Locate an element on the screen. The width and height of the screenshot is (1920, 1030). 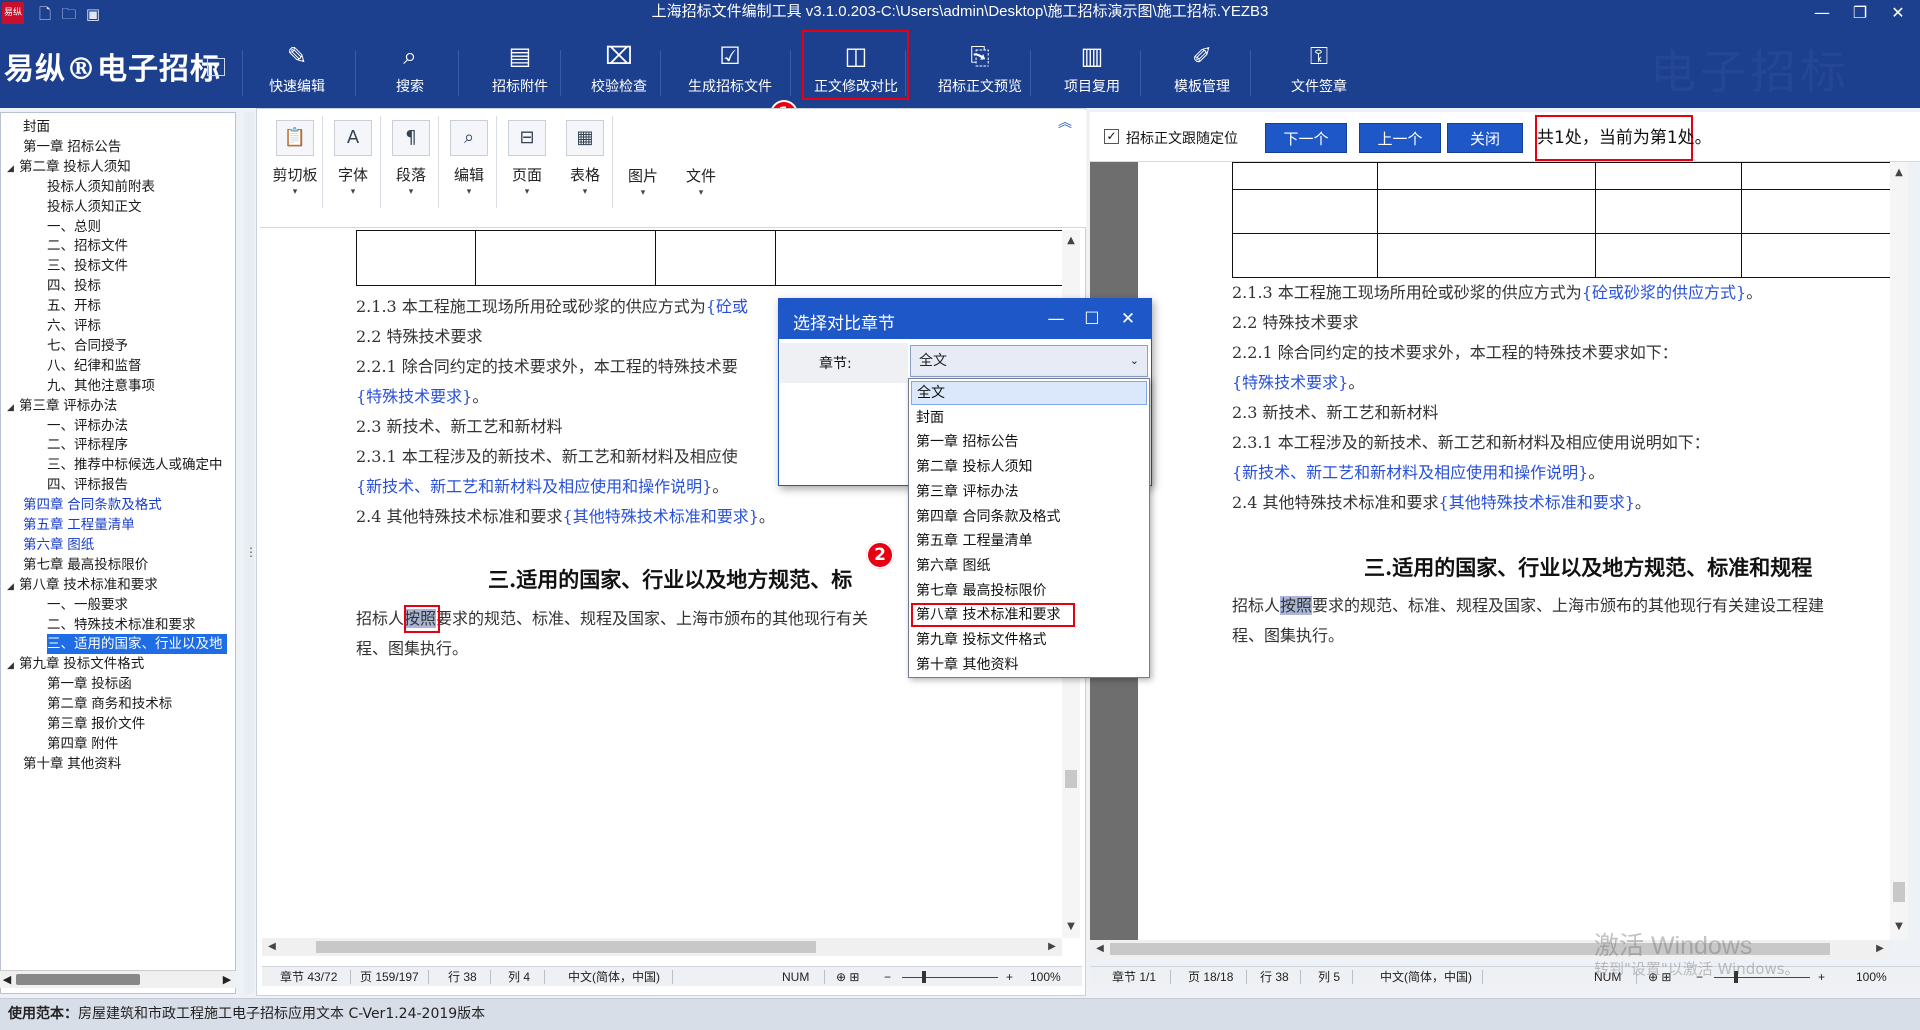
toolbar-button-1: ⌕ 搜索 is located at coordinates (410, 69).